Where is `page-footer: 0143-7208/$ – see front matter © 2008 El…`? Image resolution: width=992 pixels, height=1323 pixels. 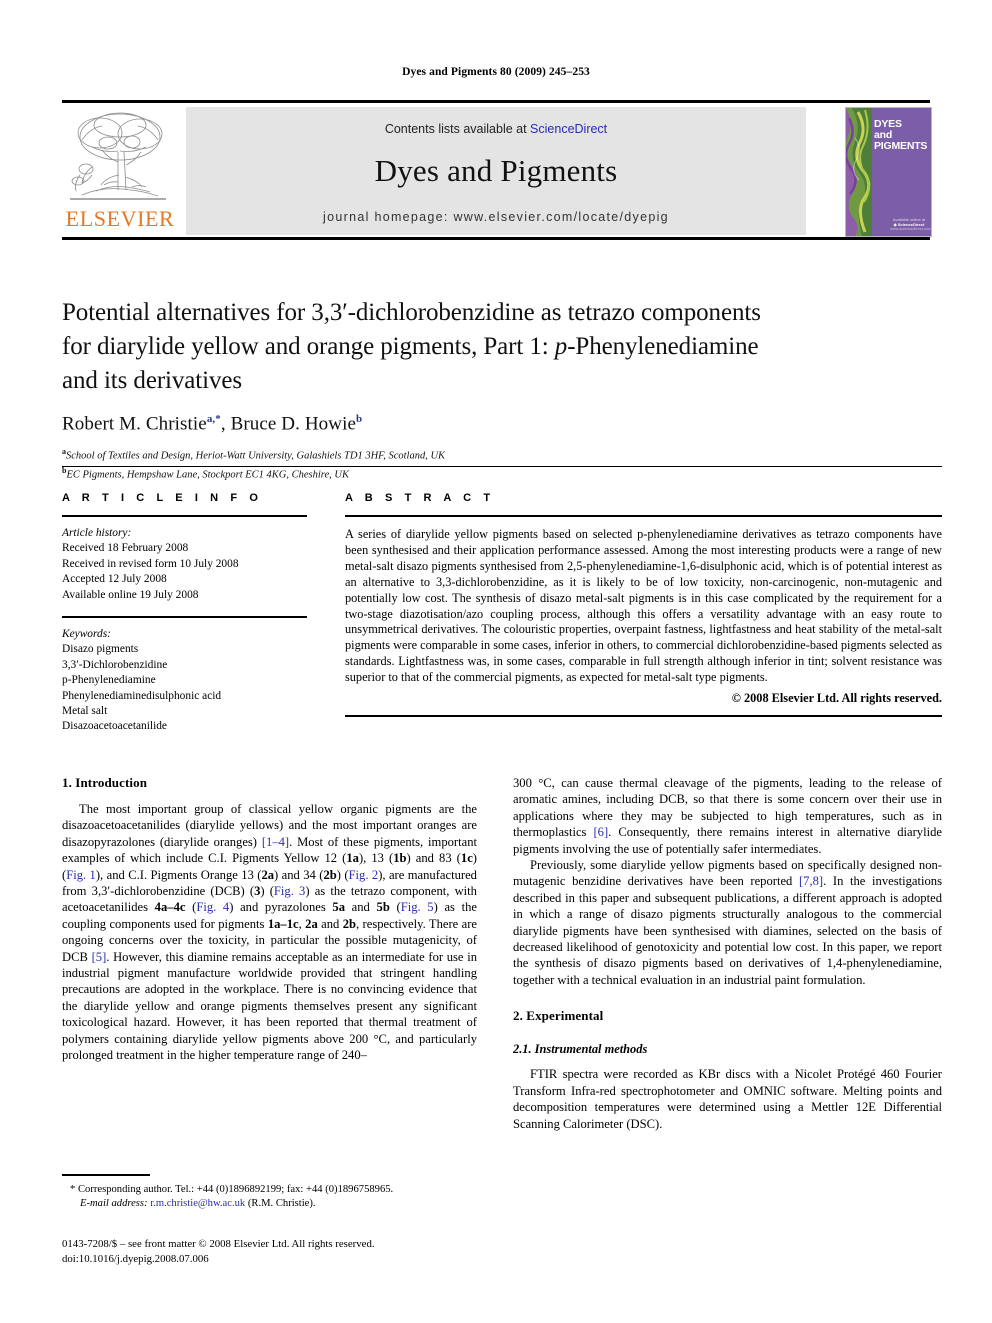 page-footer: 0143-7208/$ – see front matter © 2008 El… is located at coordinates (277, 1251).